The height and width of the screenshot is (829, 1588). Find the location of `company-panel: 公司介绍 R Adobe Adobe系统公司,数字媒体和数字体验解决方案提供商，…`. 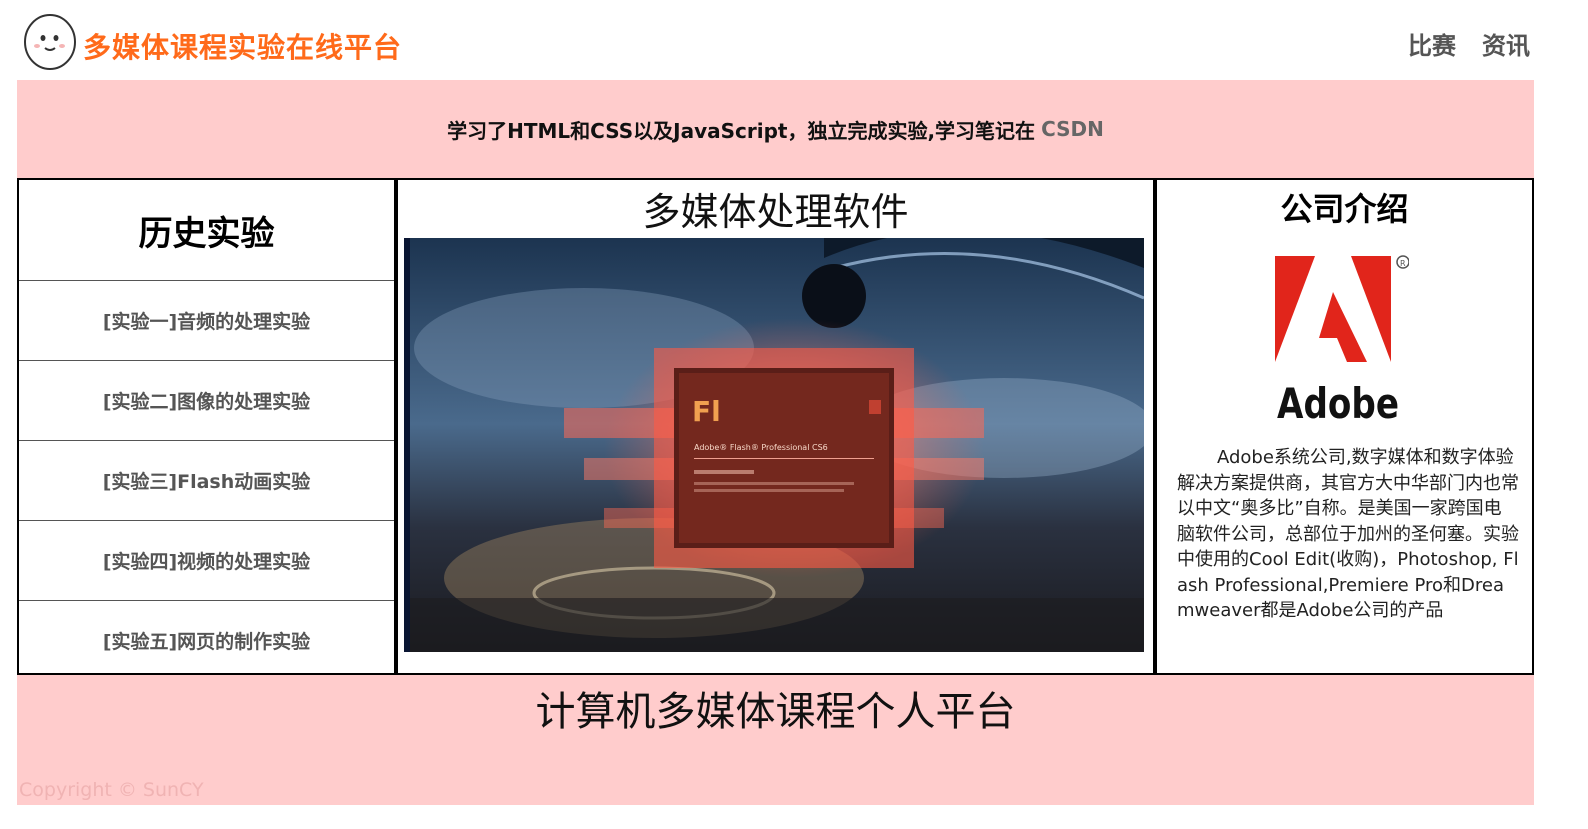

company-panel: 公司介绍 R Adobe Adobe系统公司,数字媒体和数字体验解决方案提供商，… is located at coordinates (1344, 426).